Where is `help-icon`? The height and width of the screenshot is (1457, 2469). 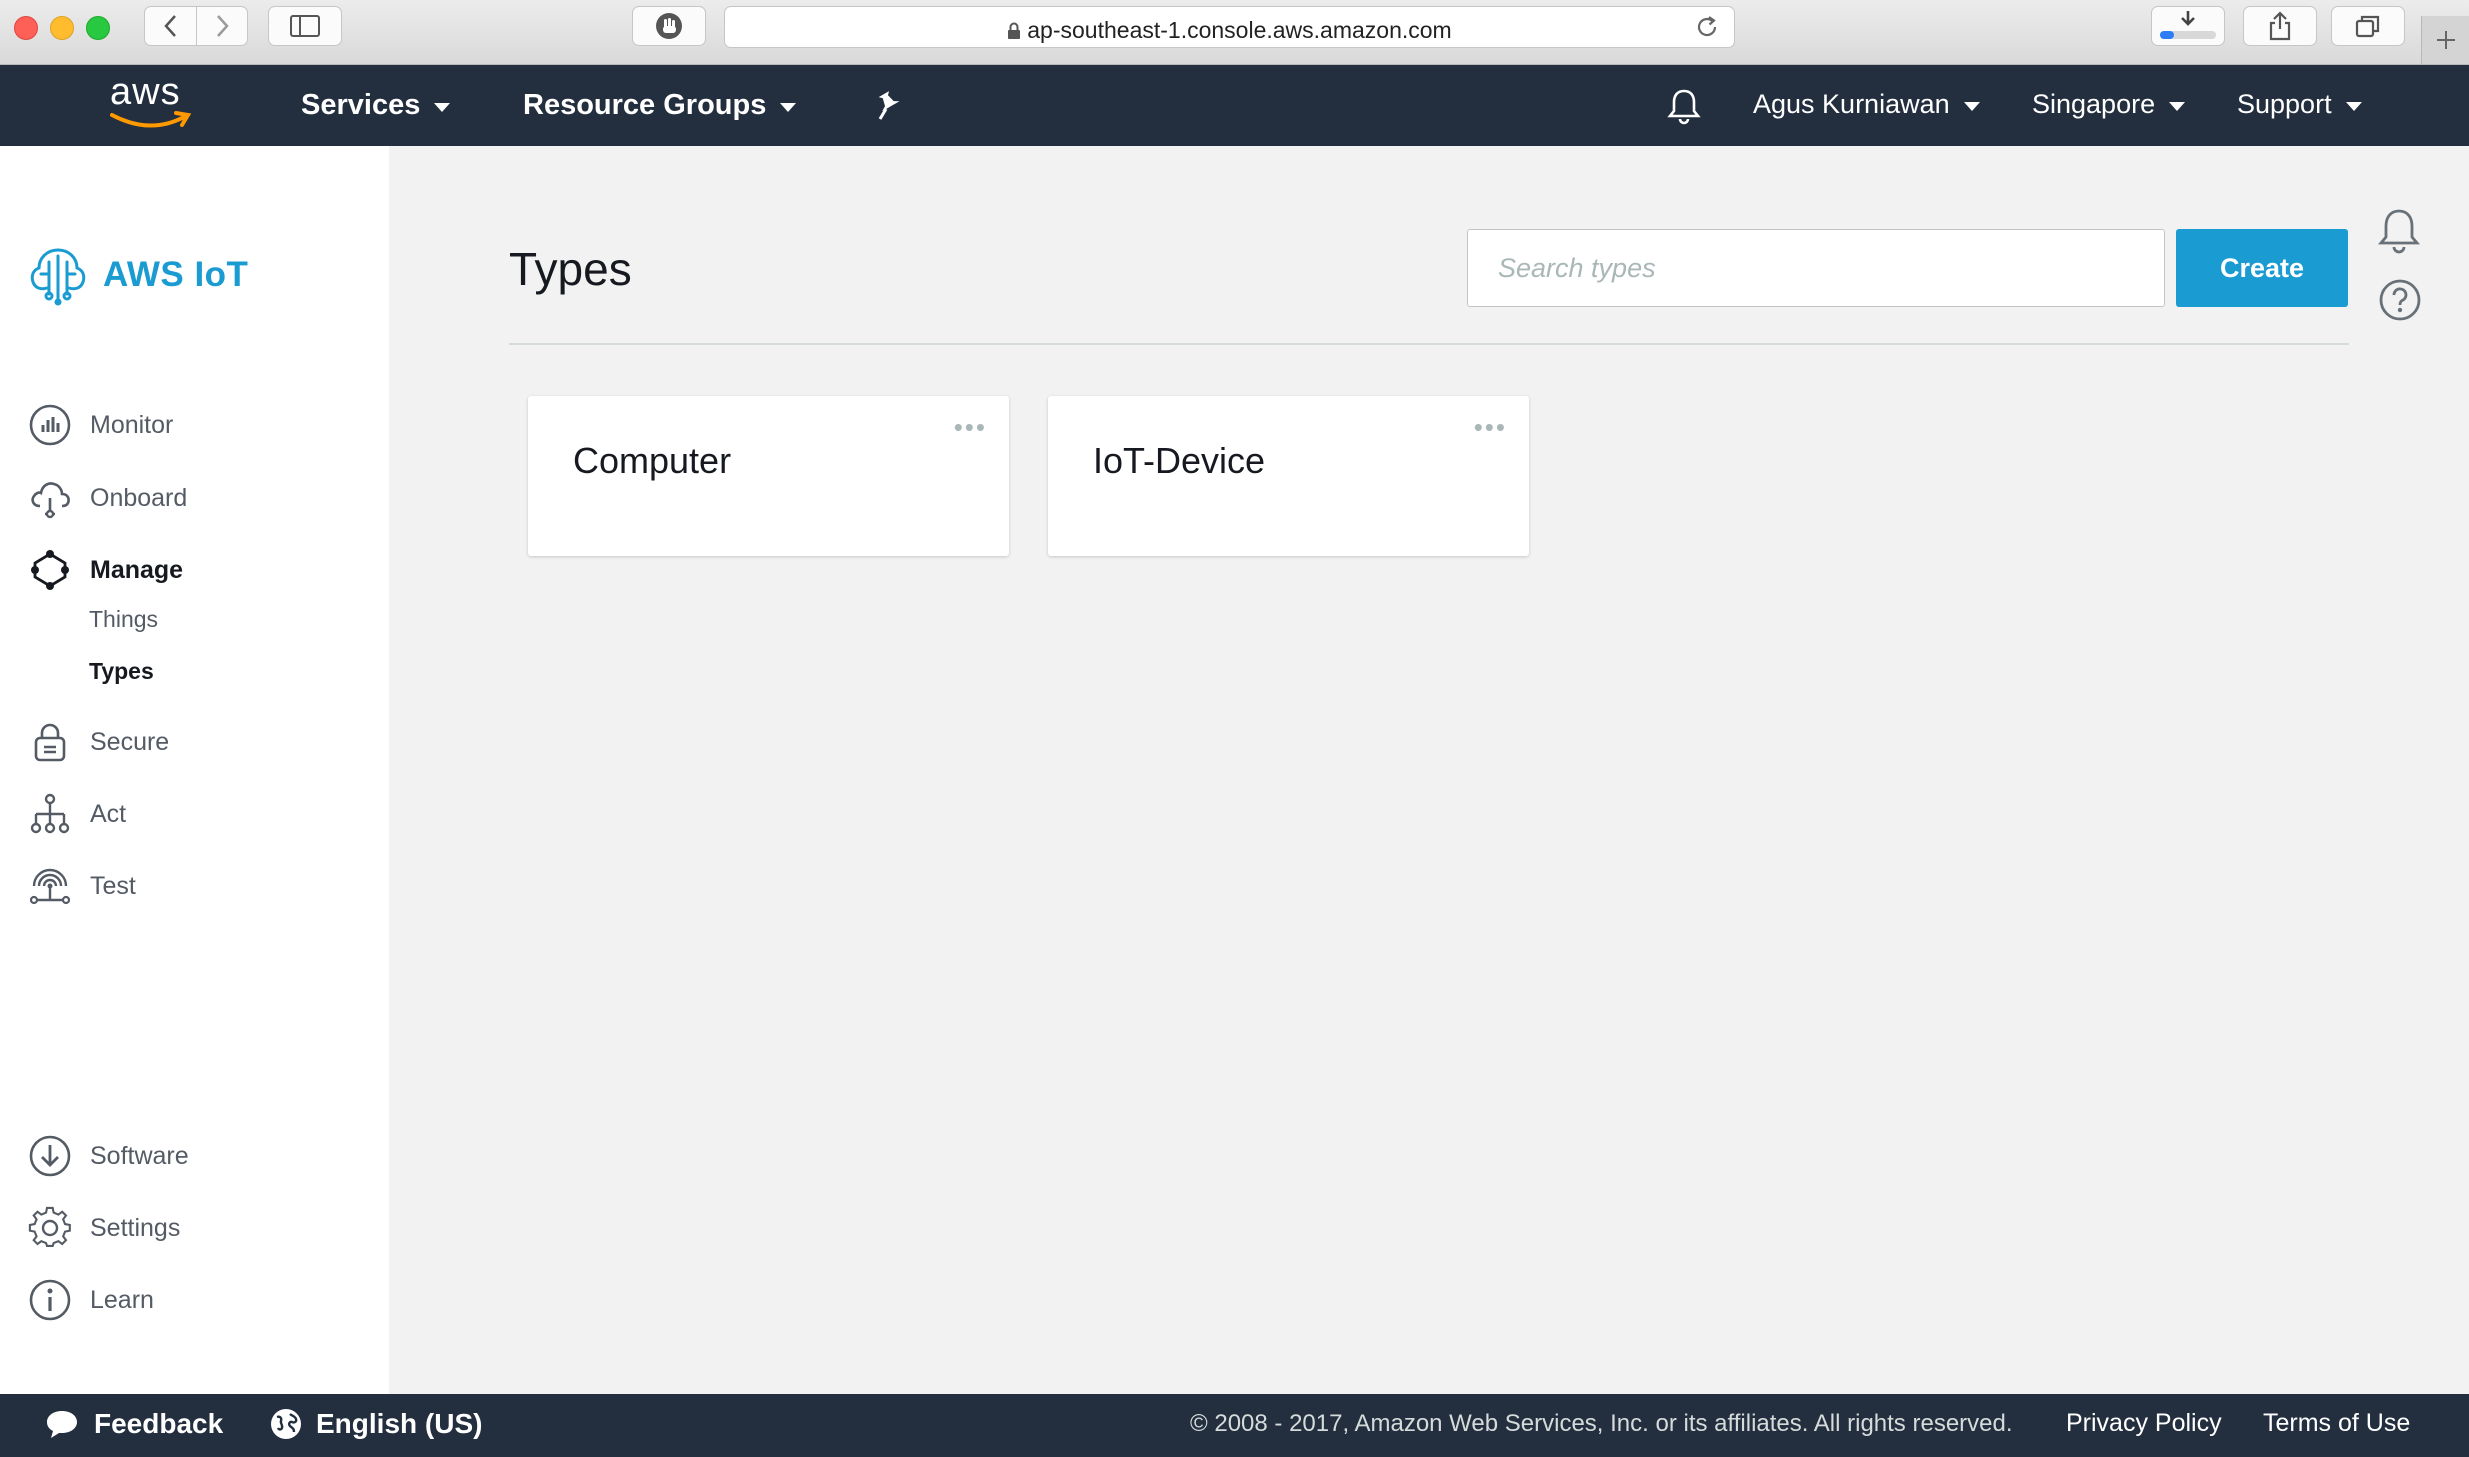
help-icon is located at coordinates (2400, 300).